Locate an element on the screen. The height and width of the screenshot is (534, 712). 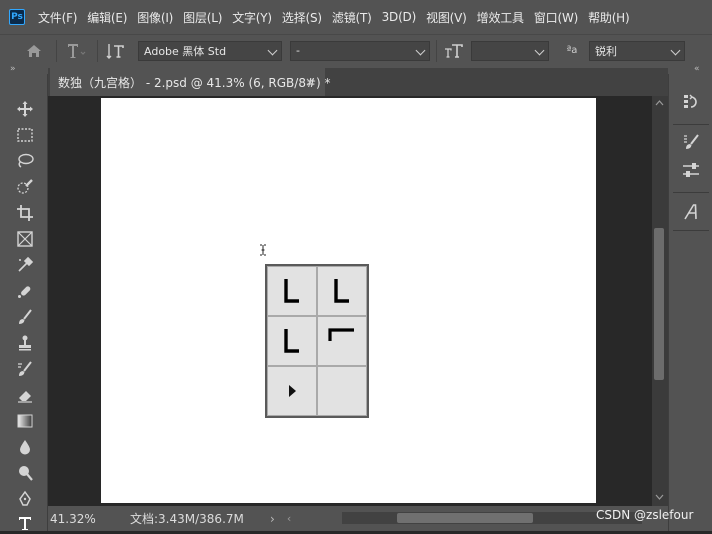
antialias-select: 锐利 is located at coordinates (637, 50).